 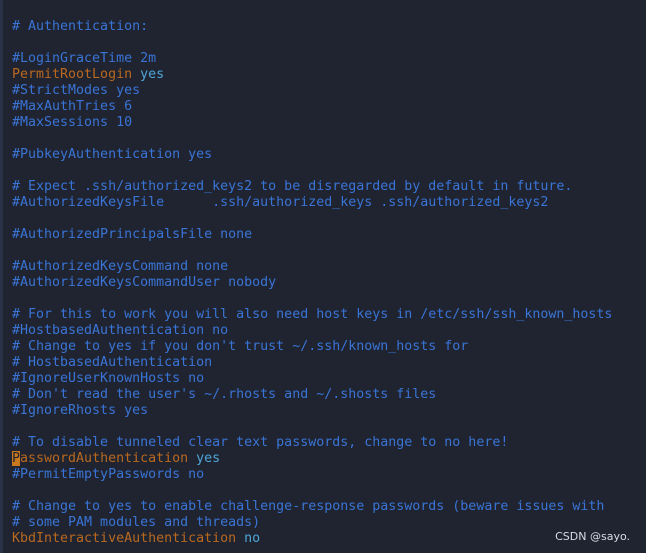 What do you see at coordinates (108, 474) in the screenshot?
I see `comment-text: #PermitEmptyPasswords no` at bounding box center [108, 474].